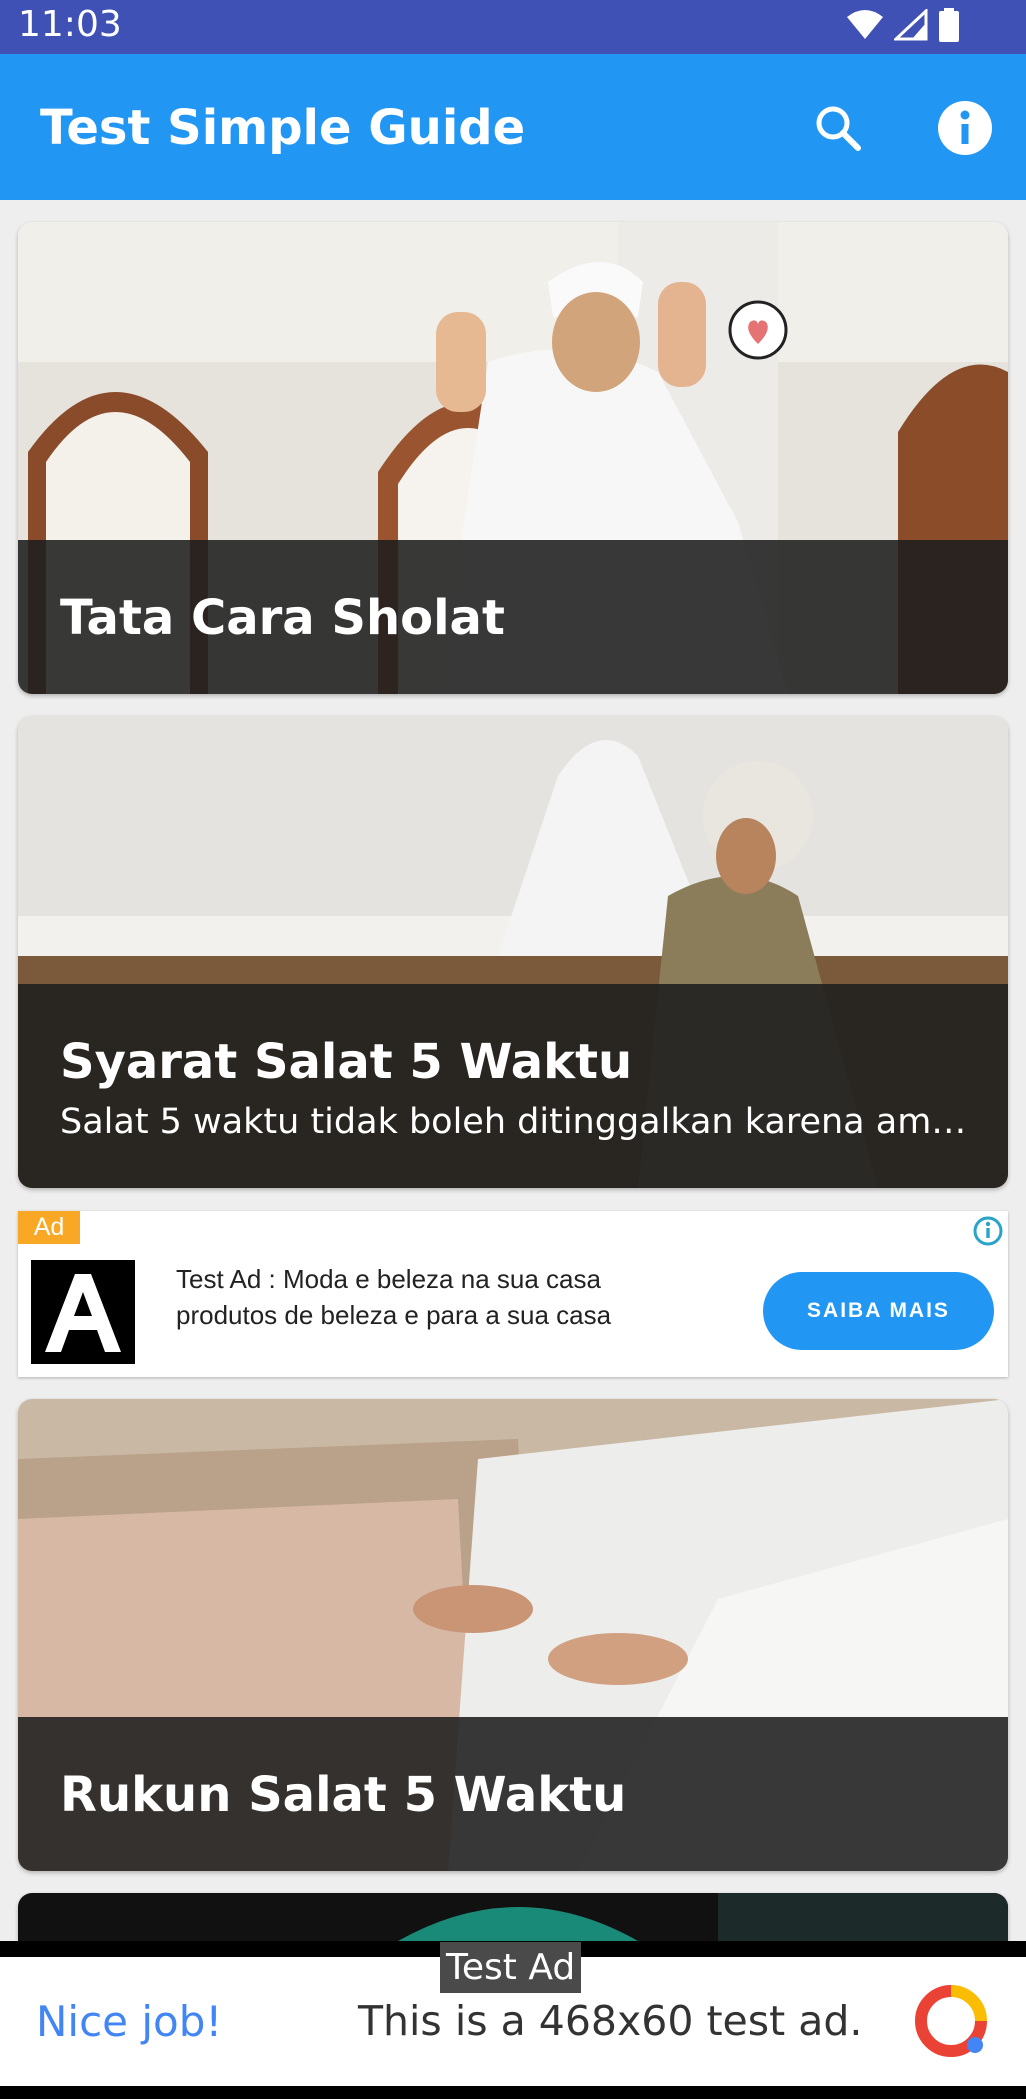 The width and height of the screenshot is (1026, 2099). What do you see at coordinates (878, 1311) in the screenshot?
I see `saiba-mais-button: SAIBA MAIS` at bounding box center [878, 1311].